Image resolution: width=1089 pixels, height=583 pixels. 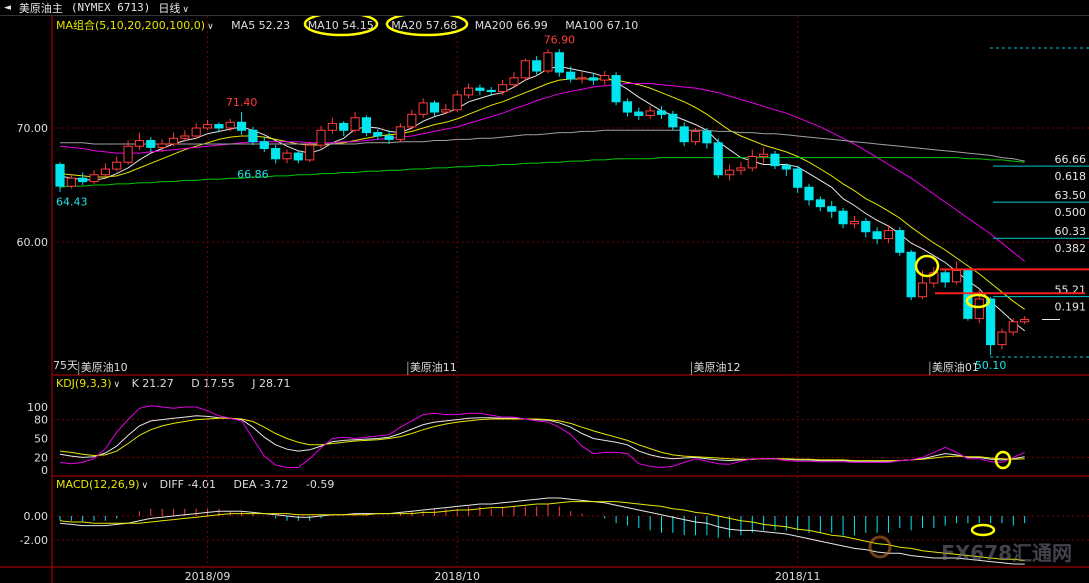 I want to click on chevron-down-icon: ∨, so click(x=185, y=9).